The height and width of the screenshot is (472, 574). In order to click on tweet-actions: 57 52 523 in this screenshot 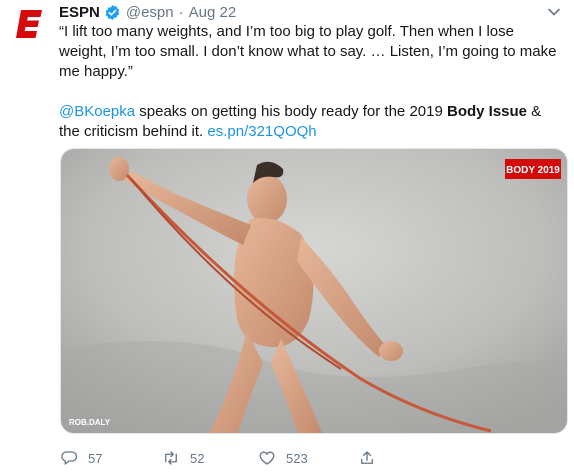, I will do `click(218, 458)`.